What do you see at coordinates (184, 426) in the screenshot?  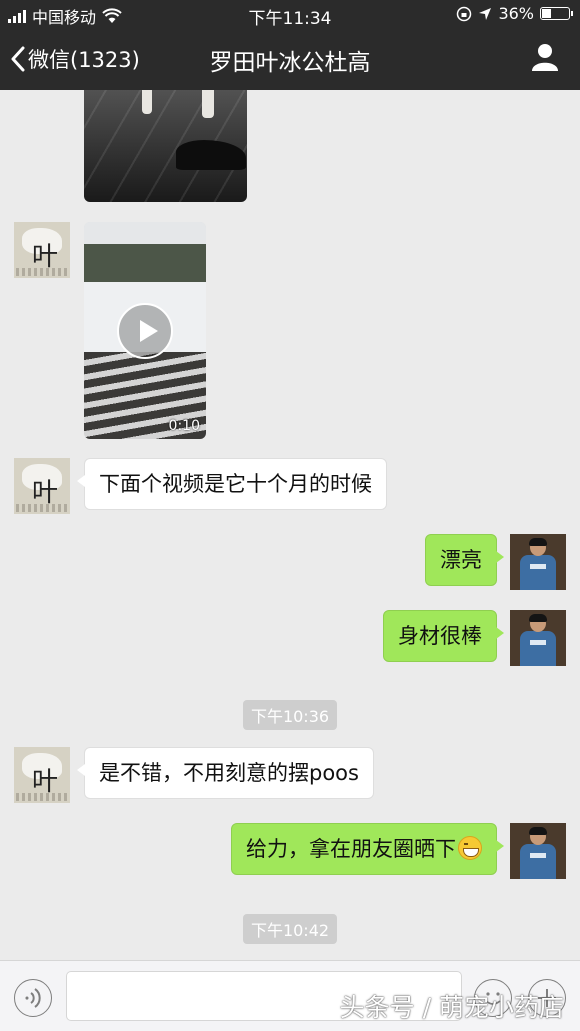 I see `video-duration: 0:10` at bounding box center [184, 426].